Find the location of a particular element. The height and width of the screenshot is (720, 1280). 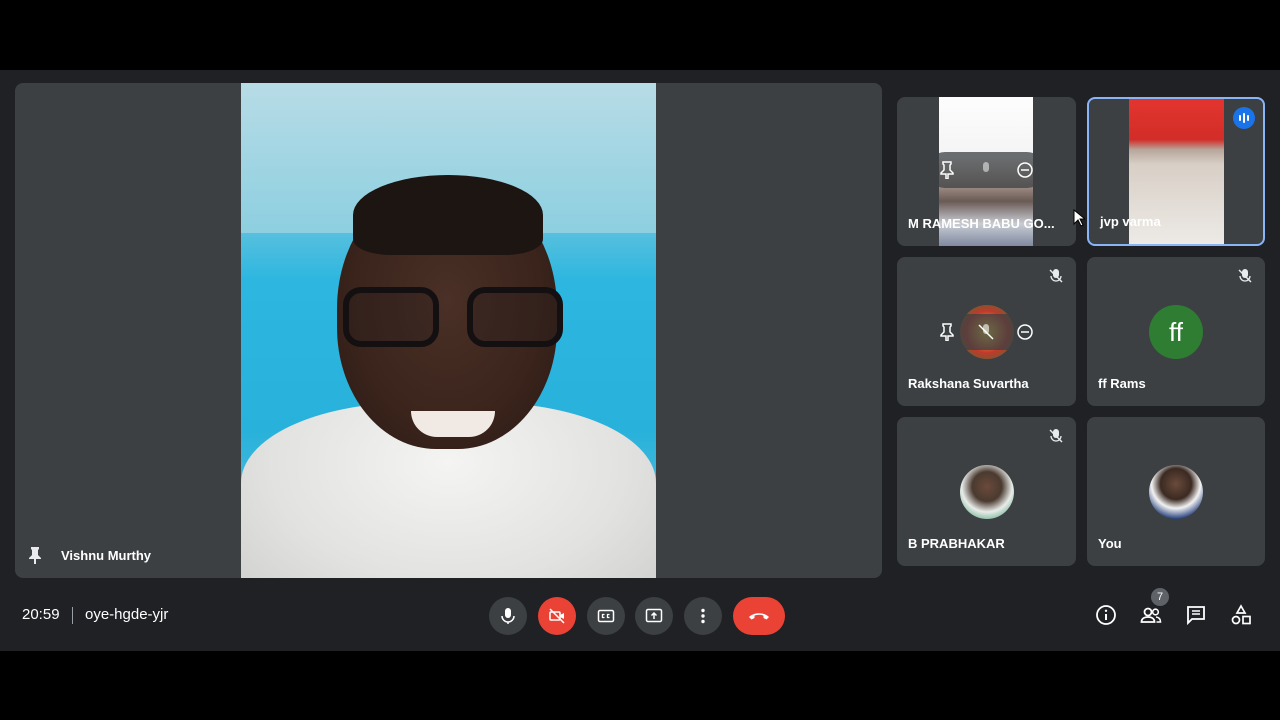

activities-icon is located at coordinates (1241, 614).